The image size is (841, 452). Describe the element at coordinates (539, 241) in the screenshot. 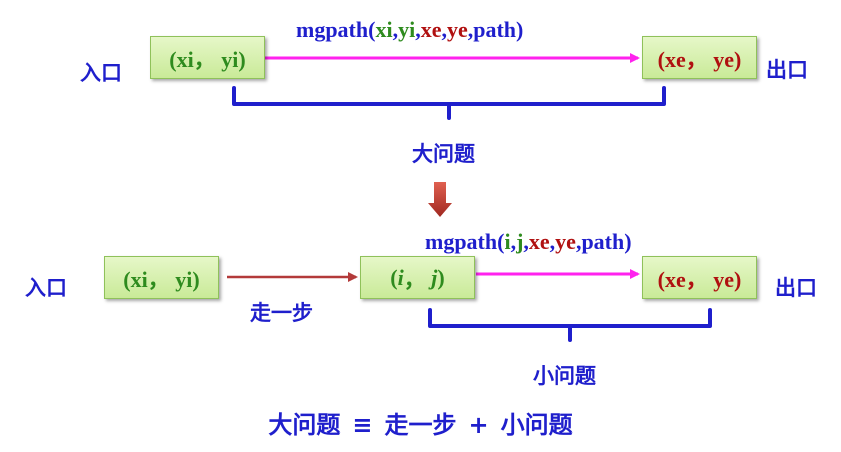

I see `bottom-call-arg-xe: xe` at that location.